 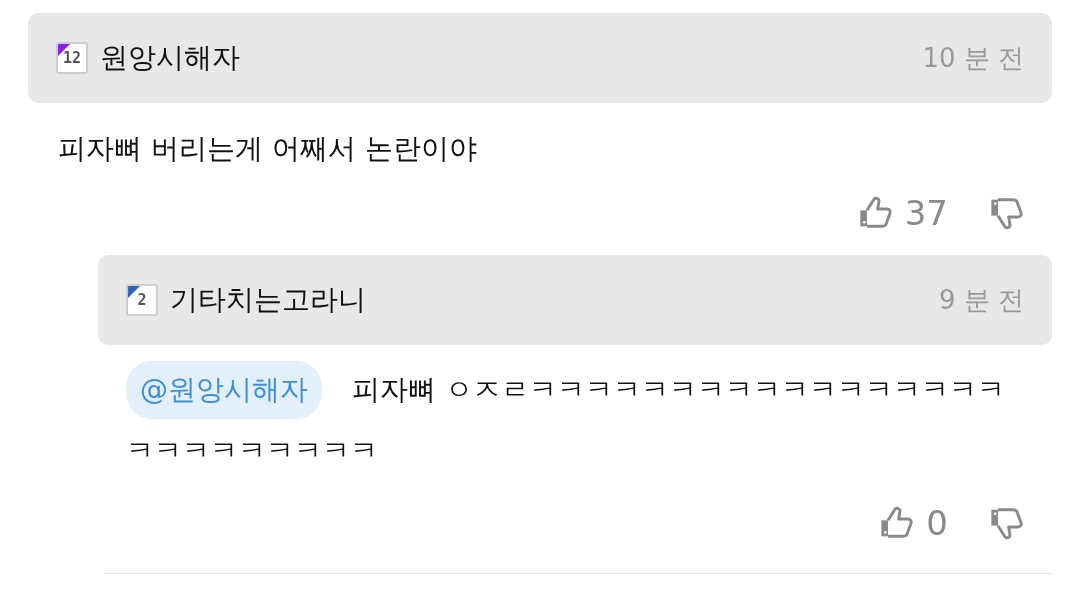 I want to click on author-name: 원앙시해자, so click(x=511, y=58).